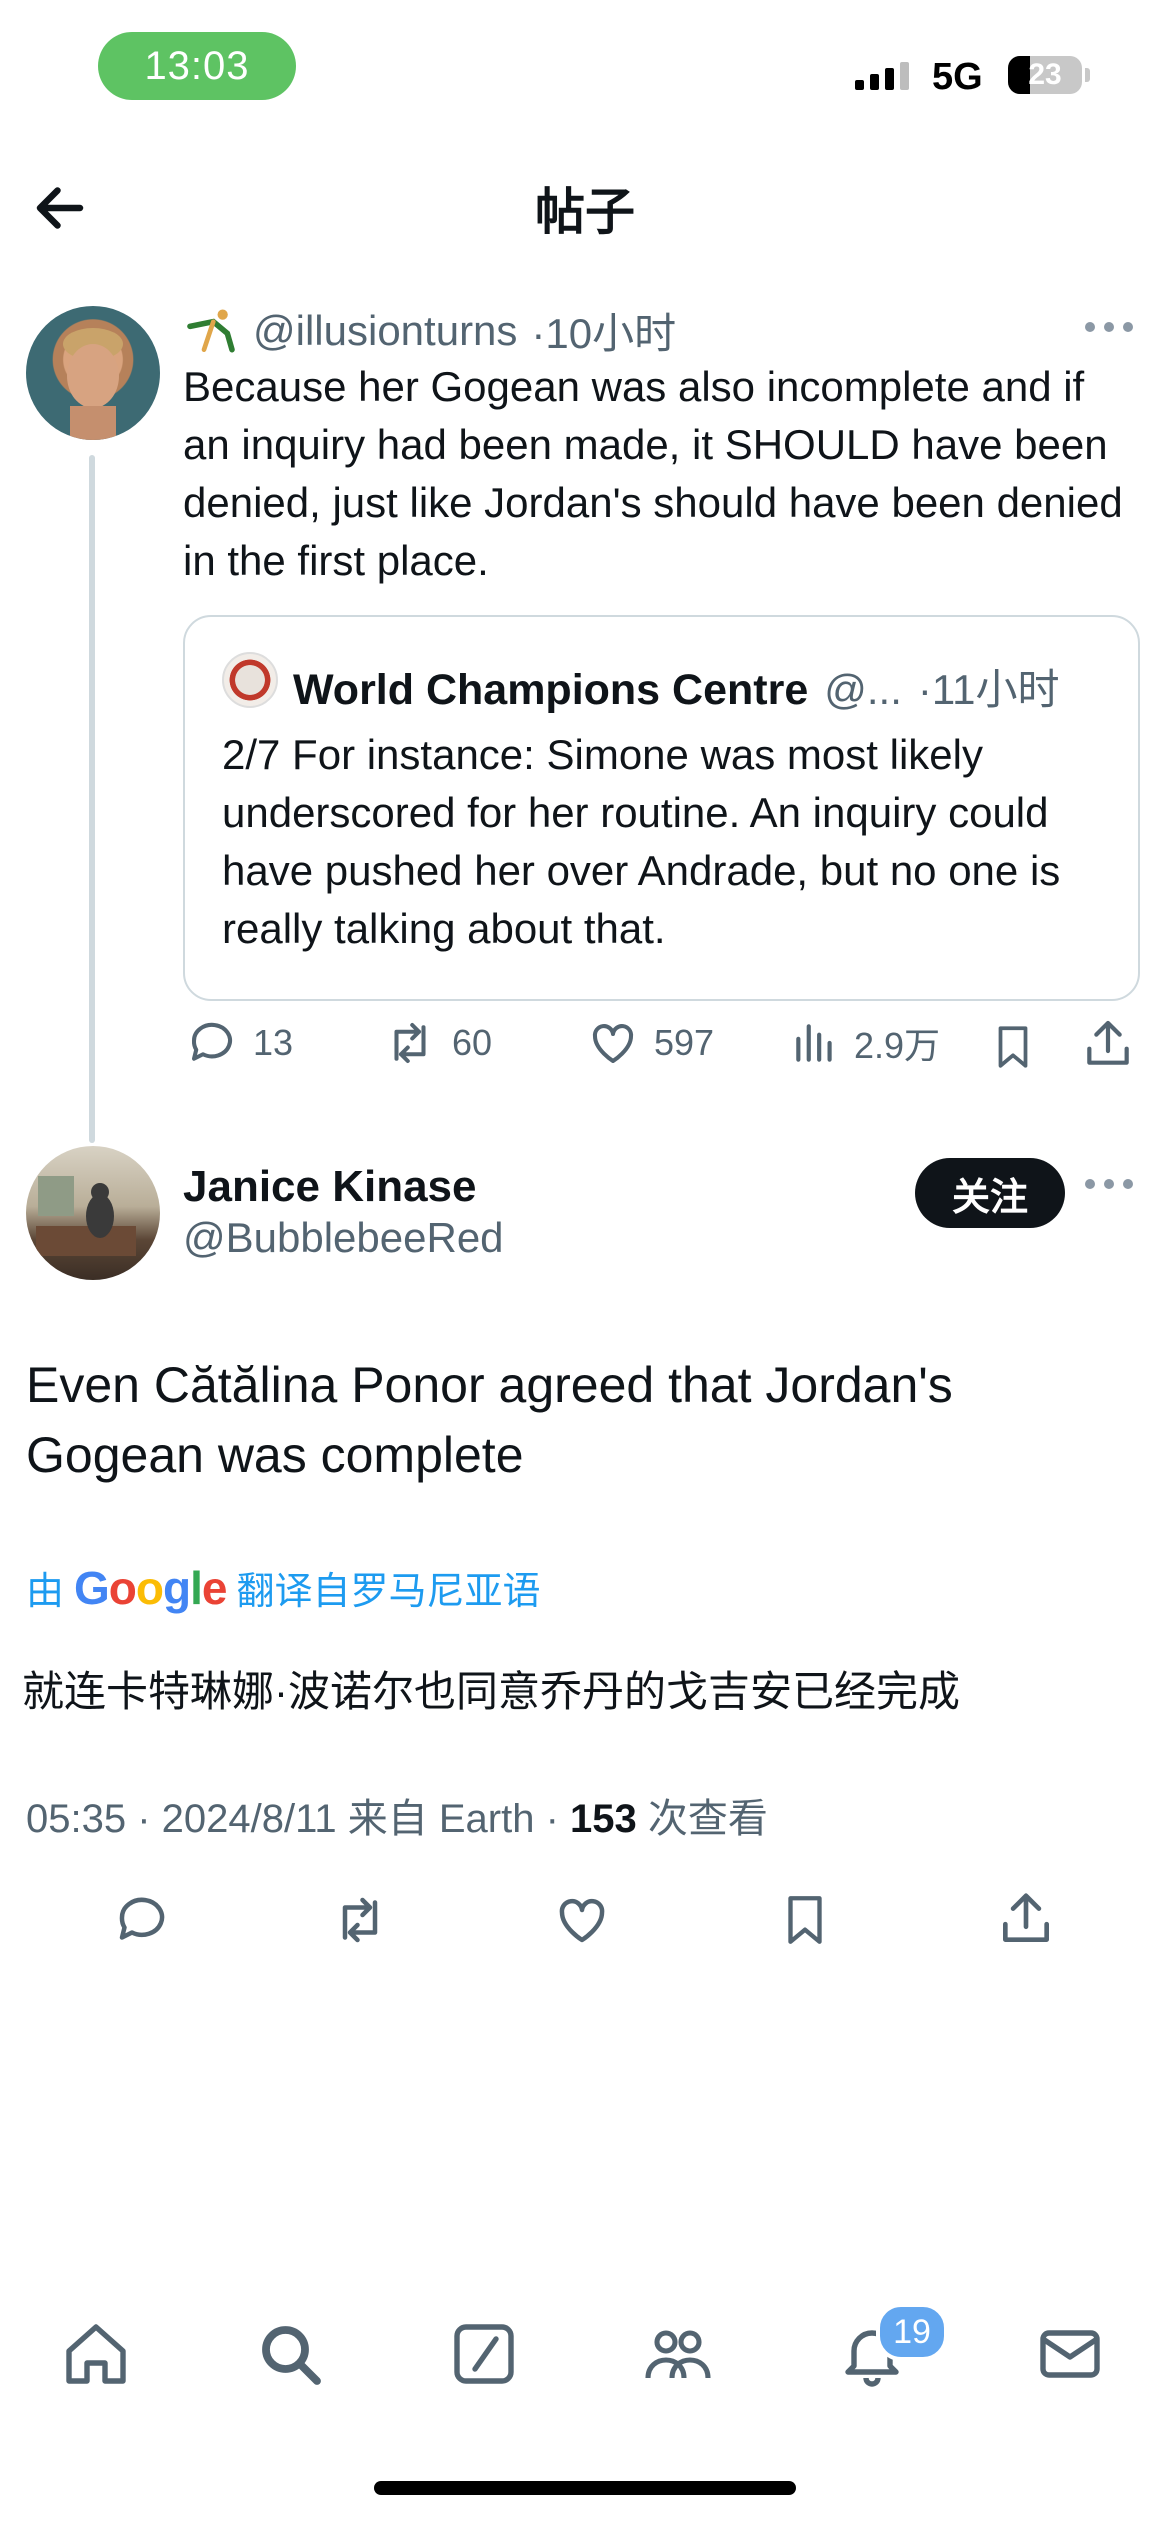  I want to click on tweet-time: ·10小时, so click(604, 333).